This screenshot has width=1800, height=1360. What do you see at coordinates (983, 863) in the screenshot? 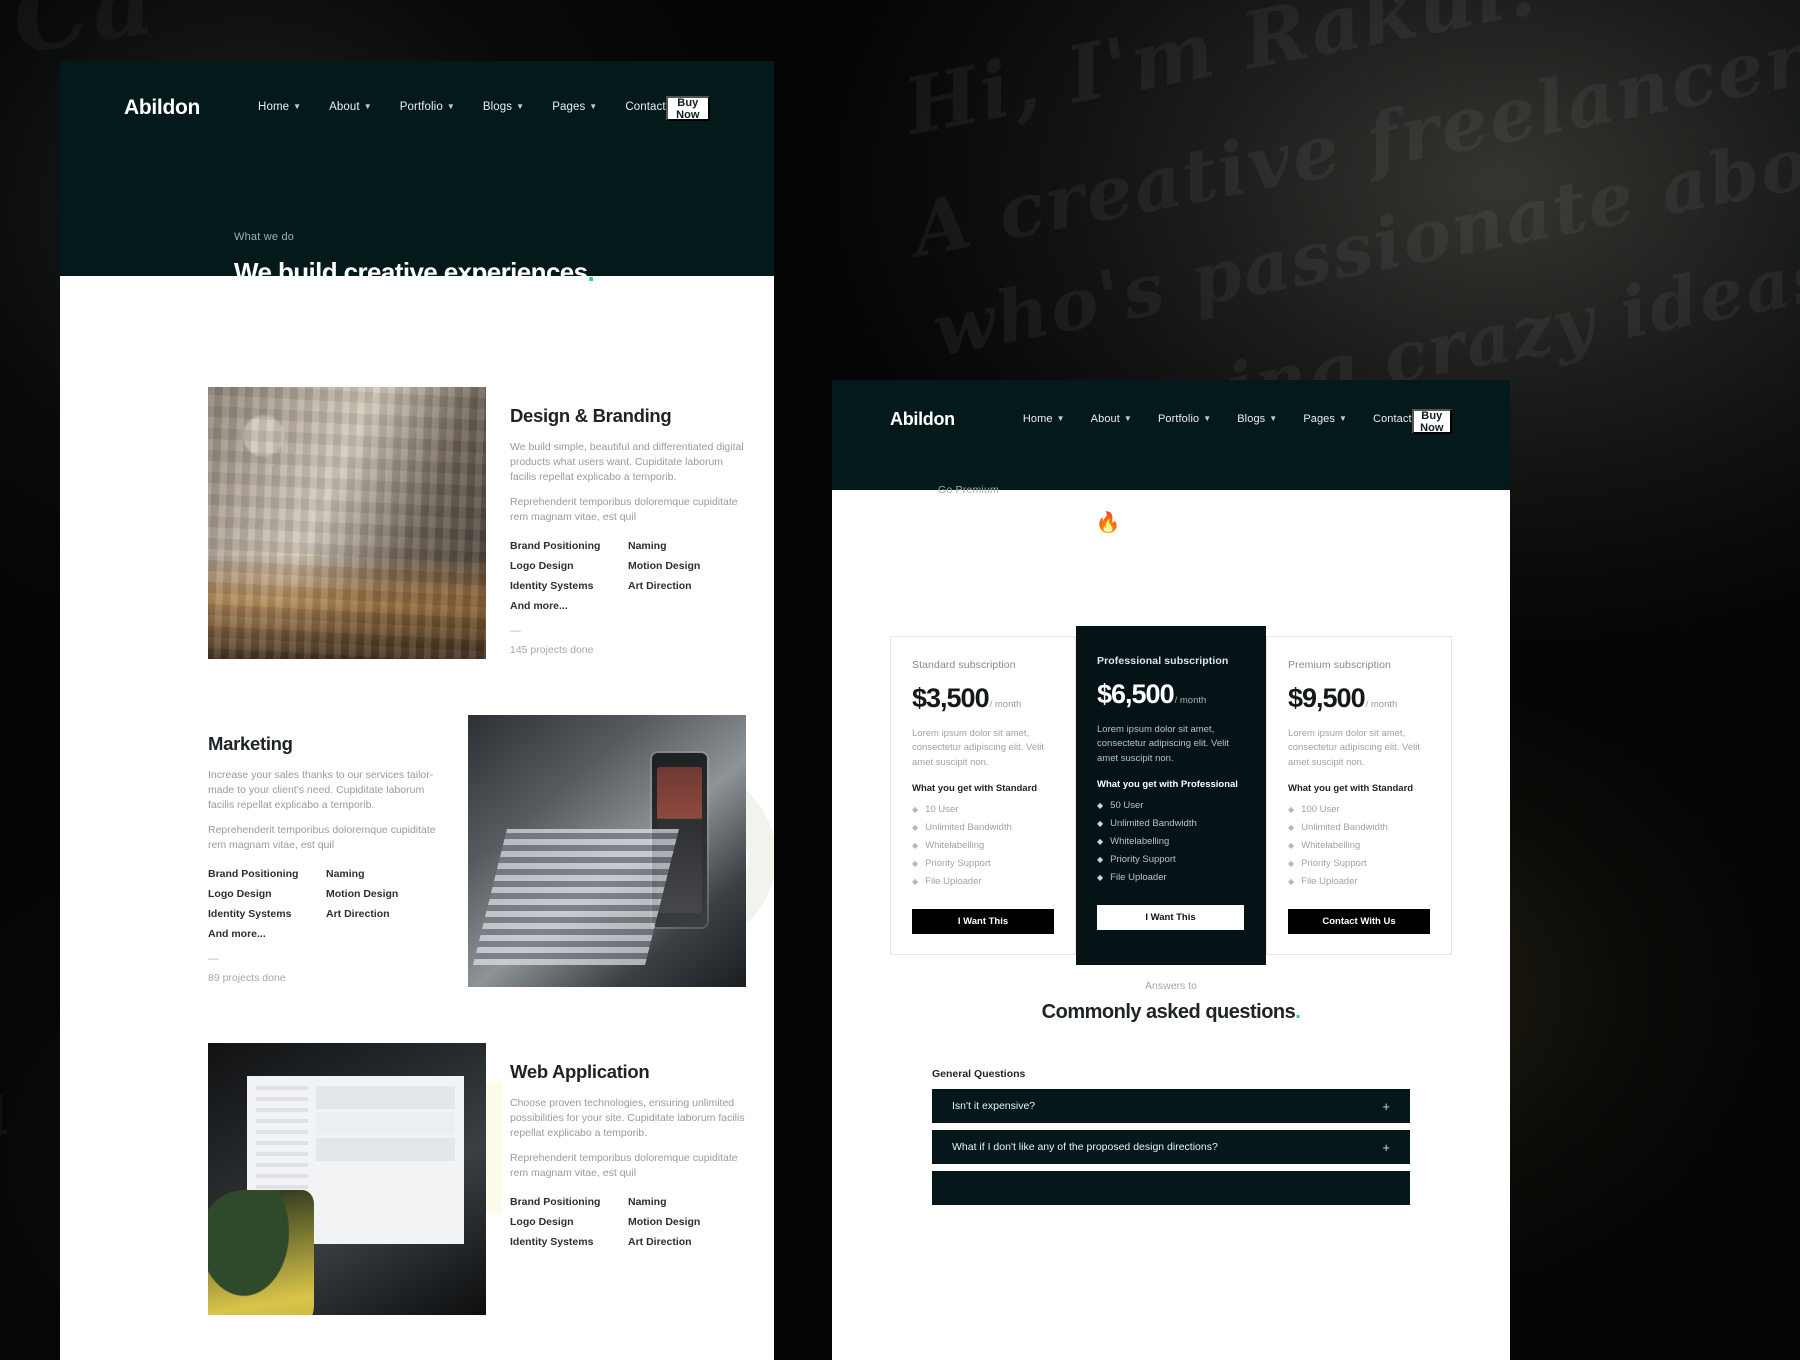
I see `plan-feature: ◆ Priority Support` at bounding box center [983, 863].